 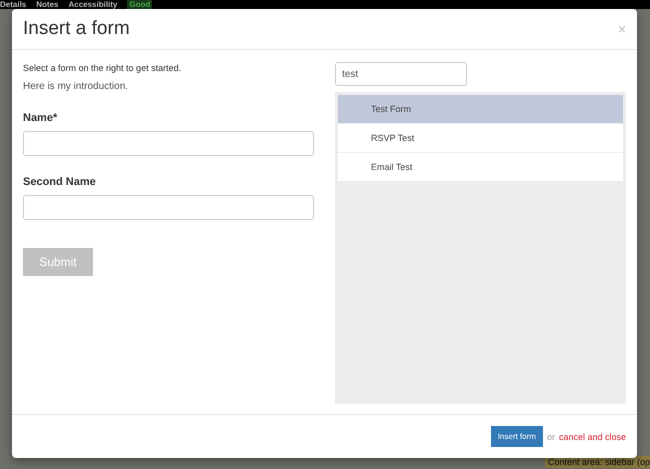 I want to click on insert-form-button: Insert form, so click(x=516, y=436).